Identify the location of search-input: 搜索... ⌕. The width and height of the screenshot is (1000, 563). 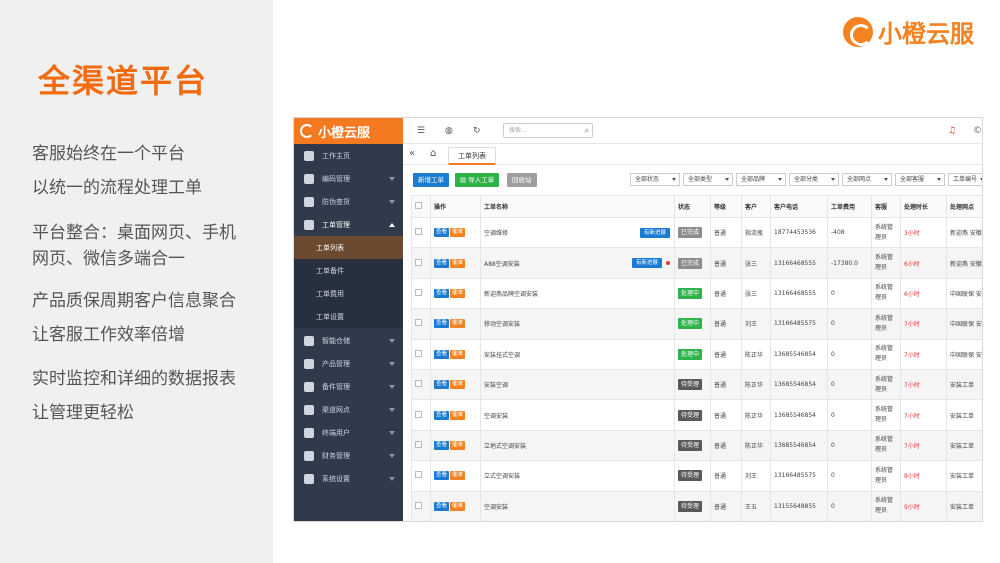
(548, 130).